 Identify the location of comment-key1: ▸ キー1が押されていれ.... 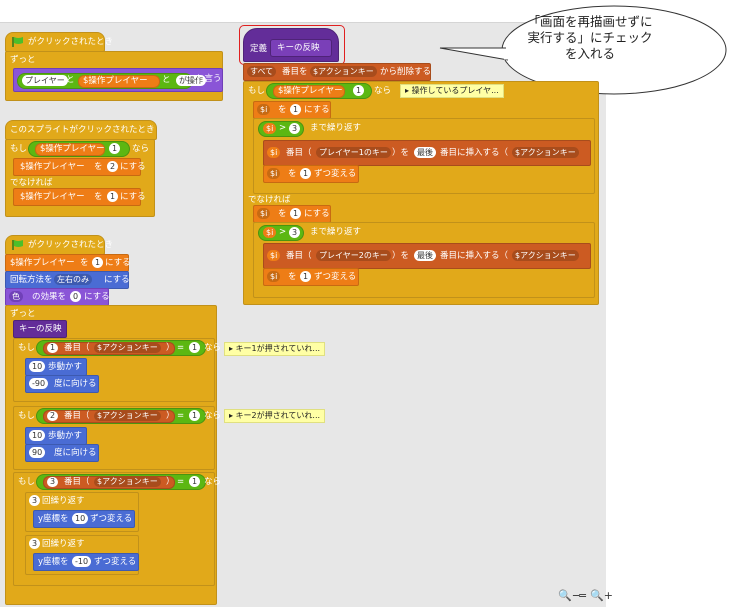
(275, 349).